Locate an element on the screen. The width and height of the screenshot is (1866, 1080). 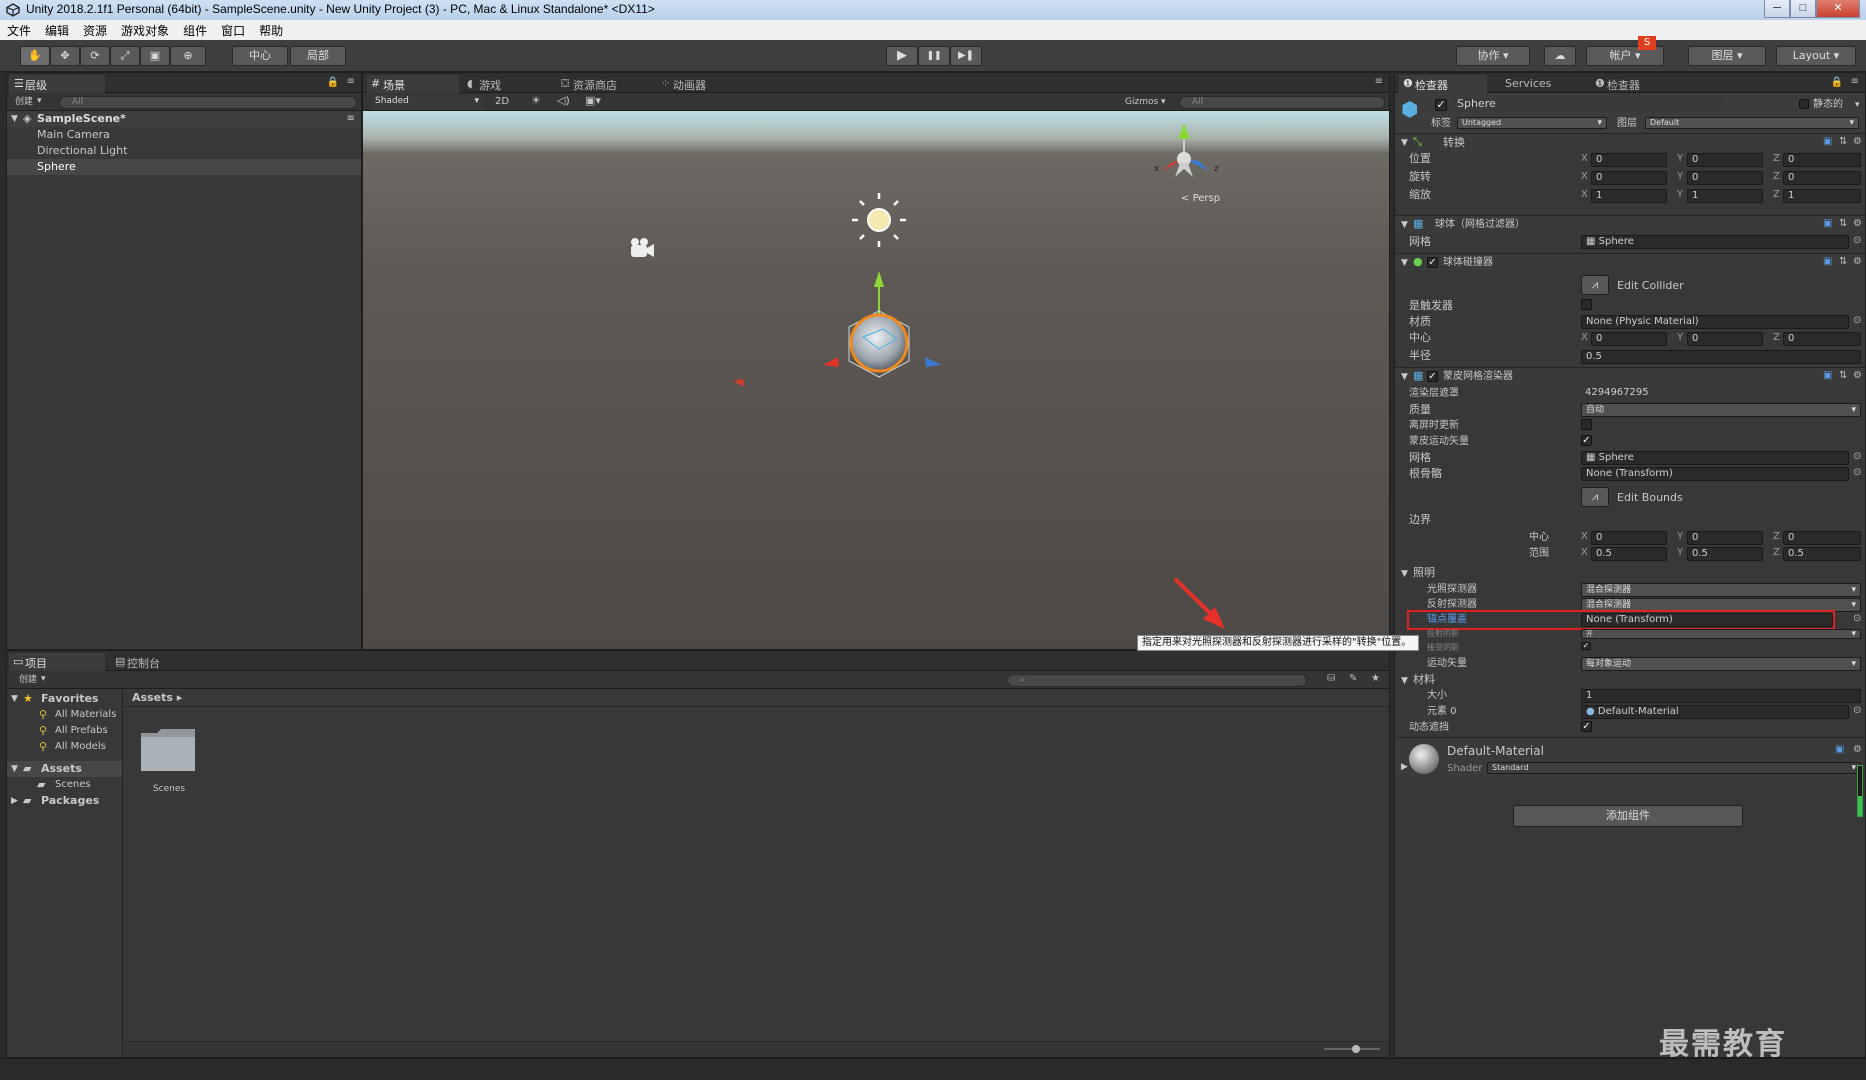
tab-game: ◖ 游戏 is located at coordinates (503, 84).